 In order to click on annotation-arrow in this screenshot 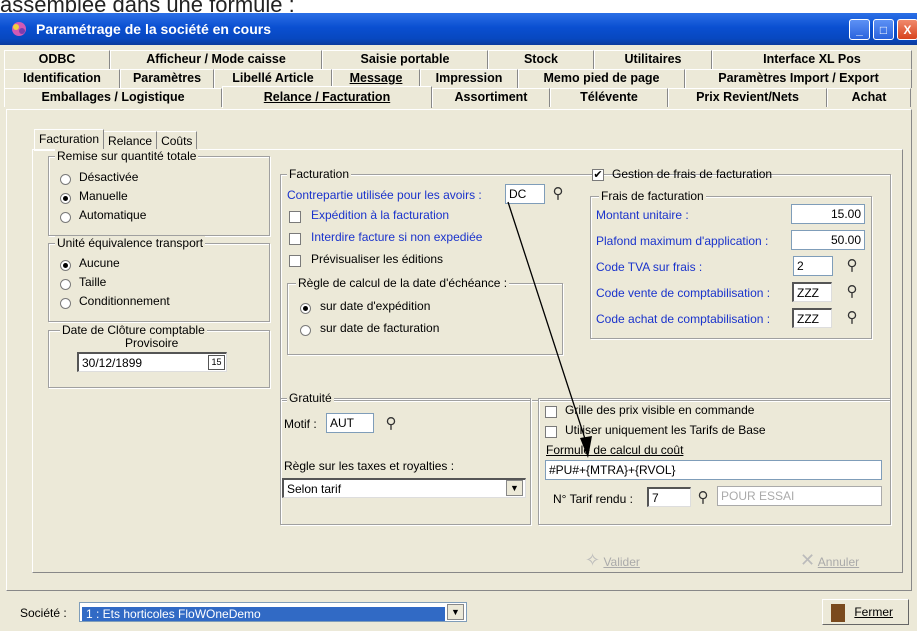, I will do `click(549, 329)`.